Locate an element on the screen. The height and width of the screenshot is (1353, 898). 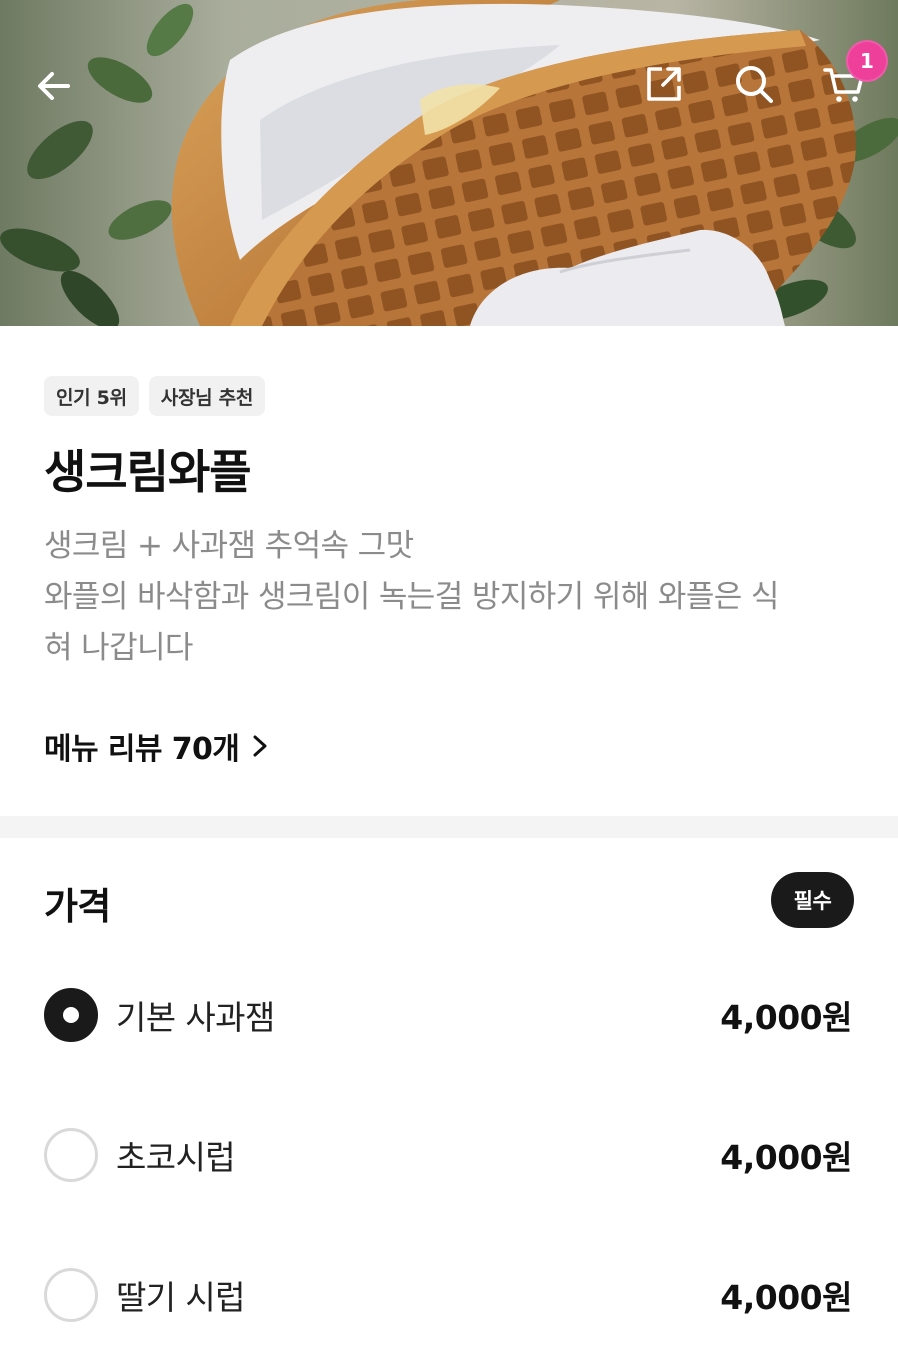
menu-title: 생크림와플 is located at coordinates (148, 472).